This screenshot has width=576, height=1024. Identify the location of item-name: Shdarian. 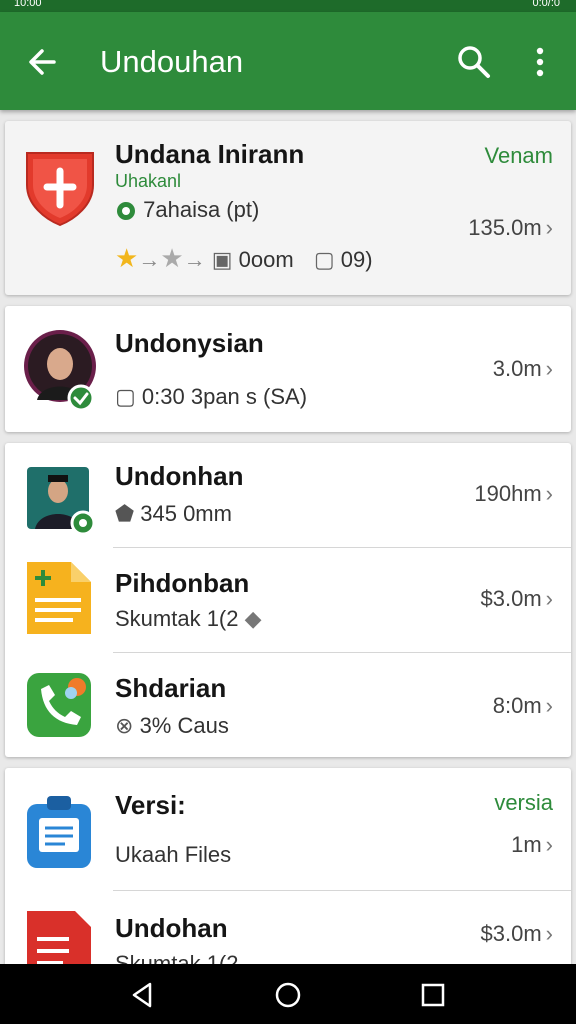
(171, 688).